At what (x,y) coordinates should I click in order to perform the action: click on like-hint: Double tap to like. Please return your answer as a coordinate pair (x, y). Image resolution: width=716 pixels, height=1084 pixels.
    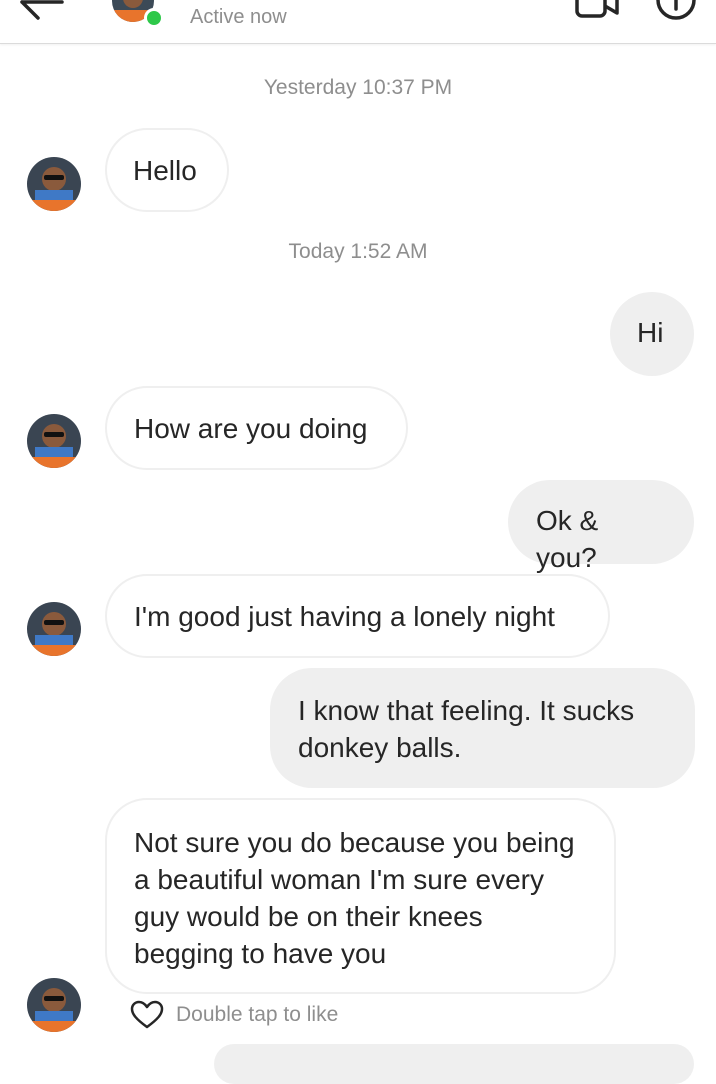
    Looking at the image, I should click on (234, 1015).